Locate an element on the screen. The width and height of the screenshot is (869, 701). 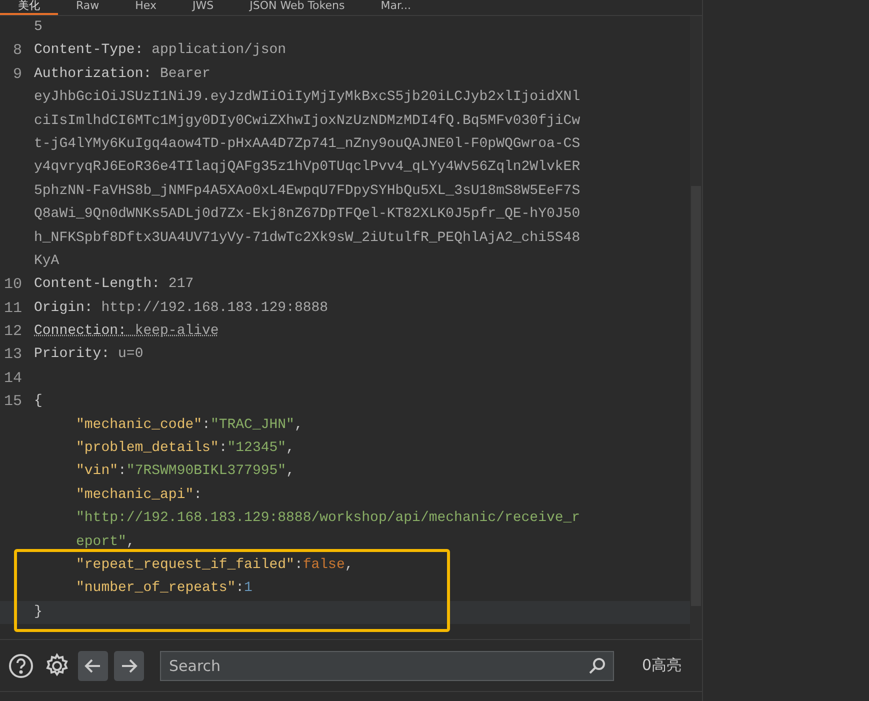
code-line: { is located at coordinates (38, 402).